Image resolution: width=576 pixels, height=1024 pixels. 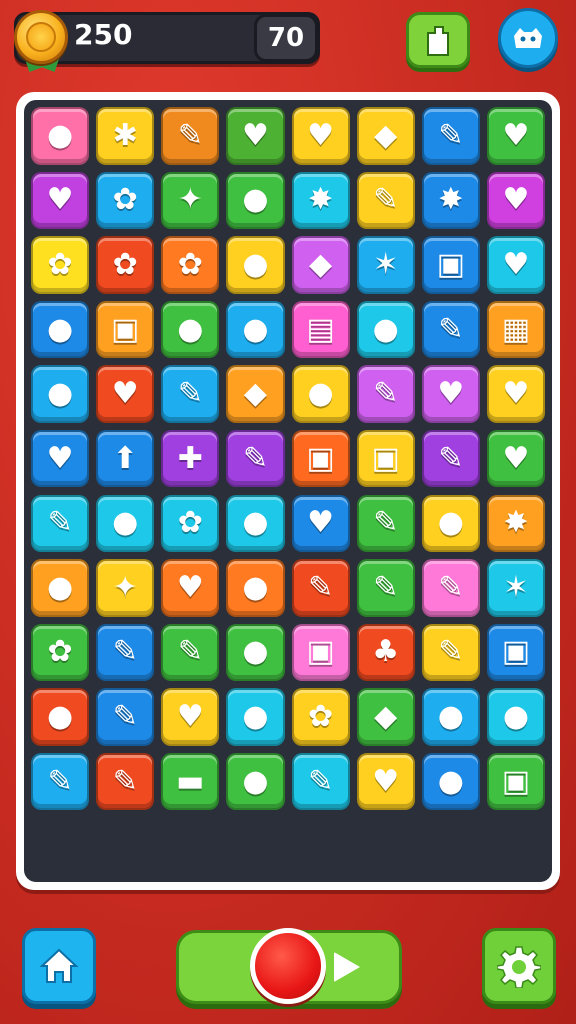 What do you see at coordinates (59, 966) in the screenshot?
I see `home-button` at bounding box center [59, 966].